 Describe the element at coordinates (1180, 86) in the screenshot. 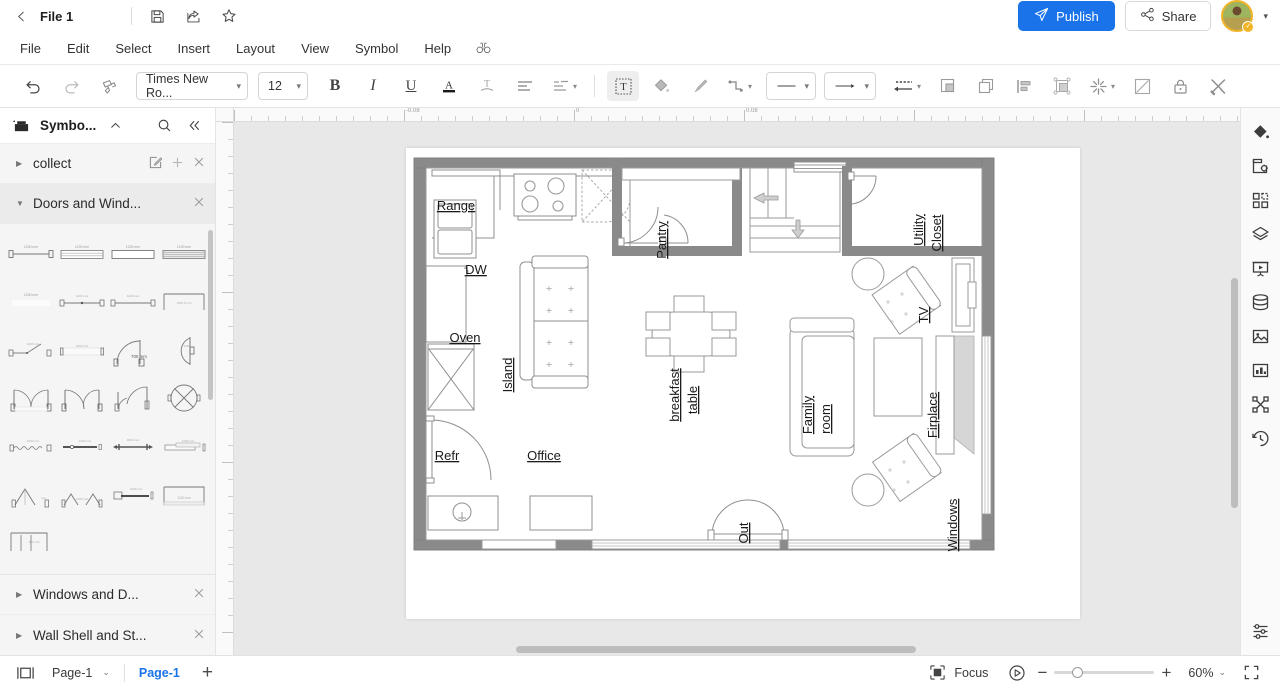

I see `lock-icon` at that location.